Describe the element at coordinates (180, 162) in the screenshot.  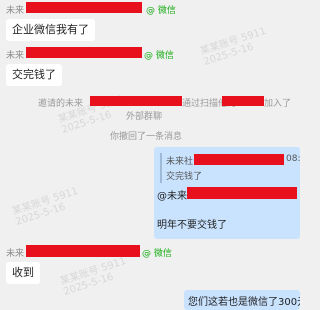
I see `quote-sender: 未来社` at that location.